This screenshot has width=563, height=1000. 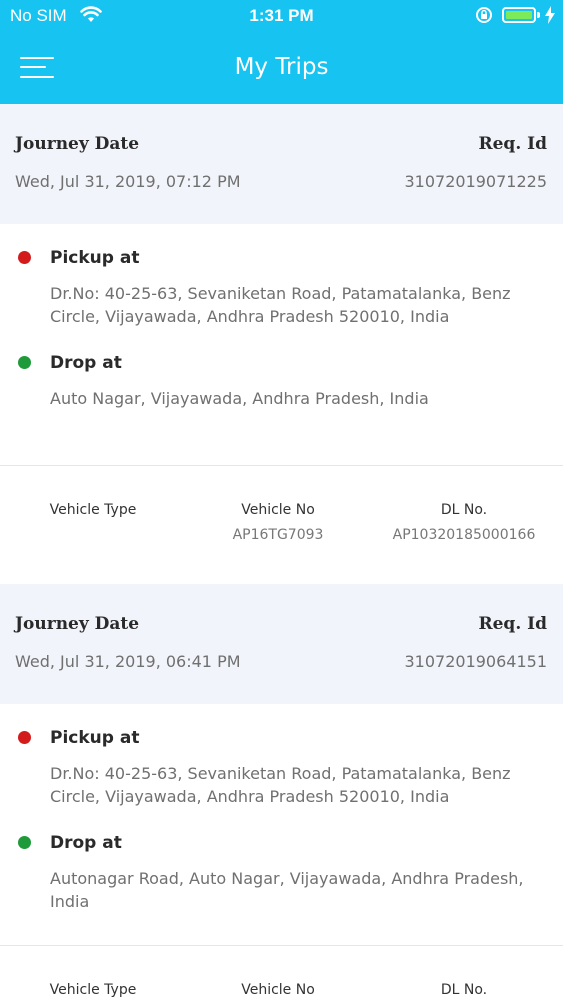 What do you see at coordinates (281, 16) in the screenshot?
I see `status-bar: No SIM 1:31 PM` at bounding box center [281, 16].